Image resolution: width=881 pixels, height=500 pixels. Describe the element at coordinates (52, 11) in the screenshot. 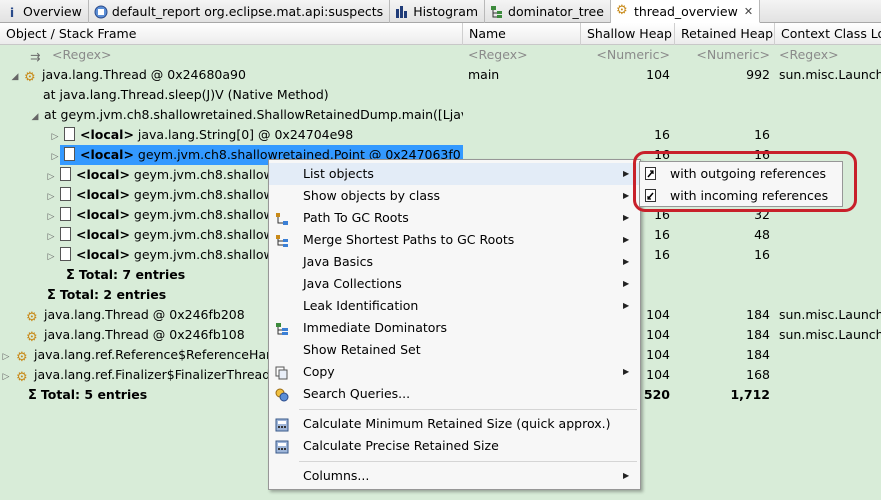

I see `tab-label: Overview` at that location.